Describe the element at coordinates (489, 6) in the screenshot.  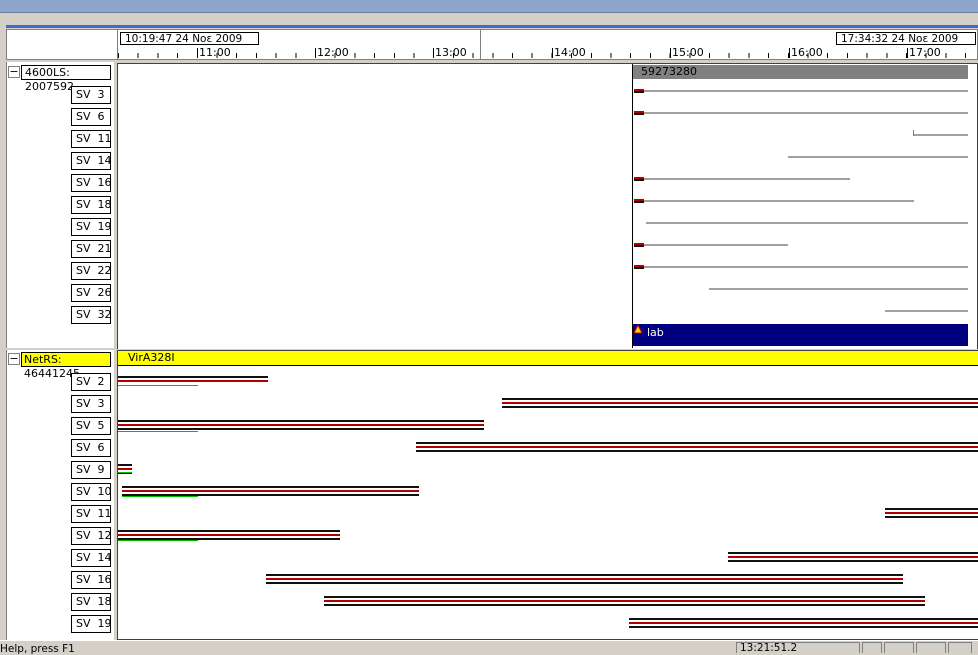
I see `window-title-bar` at that location.